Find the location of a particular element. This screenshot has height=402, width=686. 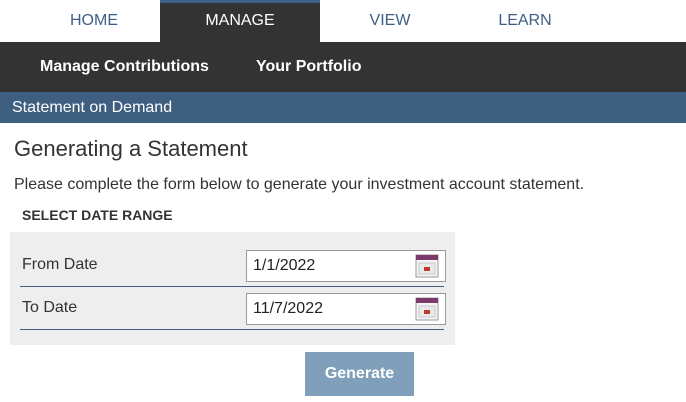

generate-button: Generate is located at coordinates (359, 374).